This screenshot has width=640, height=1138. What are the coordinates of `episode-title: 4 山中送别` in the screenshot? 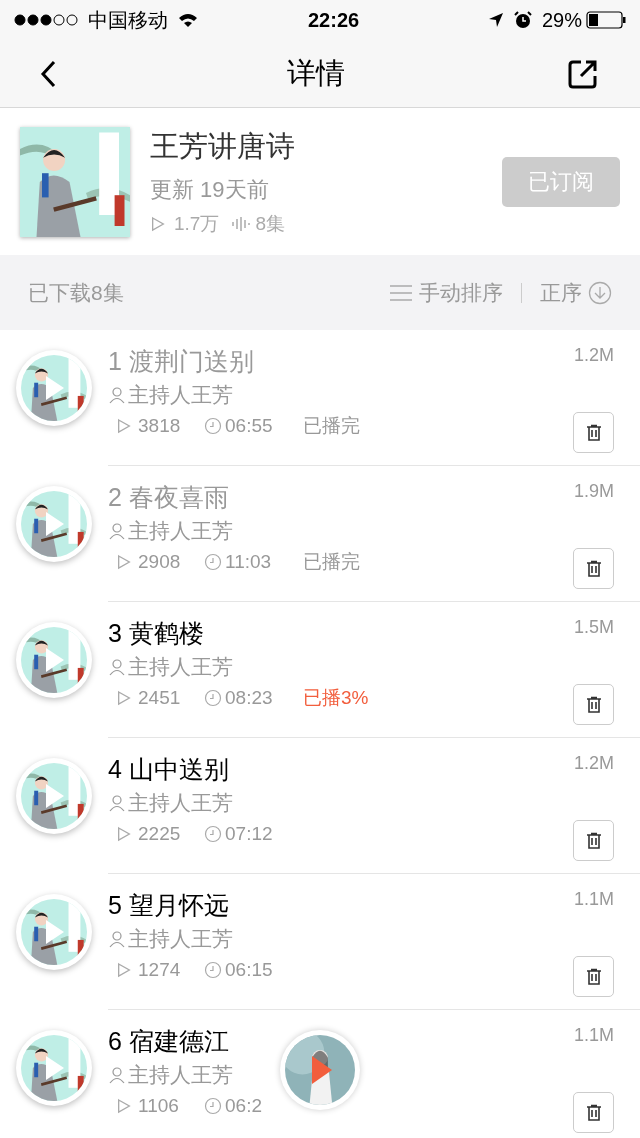 It's located at (169, 769).